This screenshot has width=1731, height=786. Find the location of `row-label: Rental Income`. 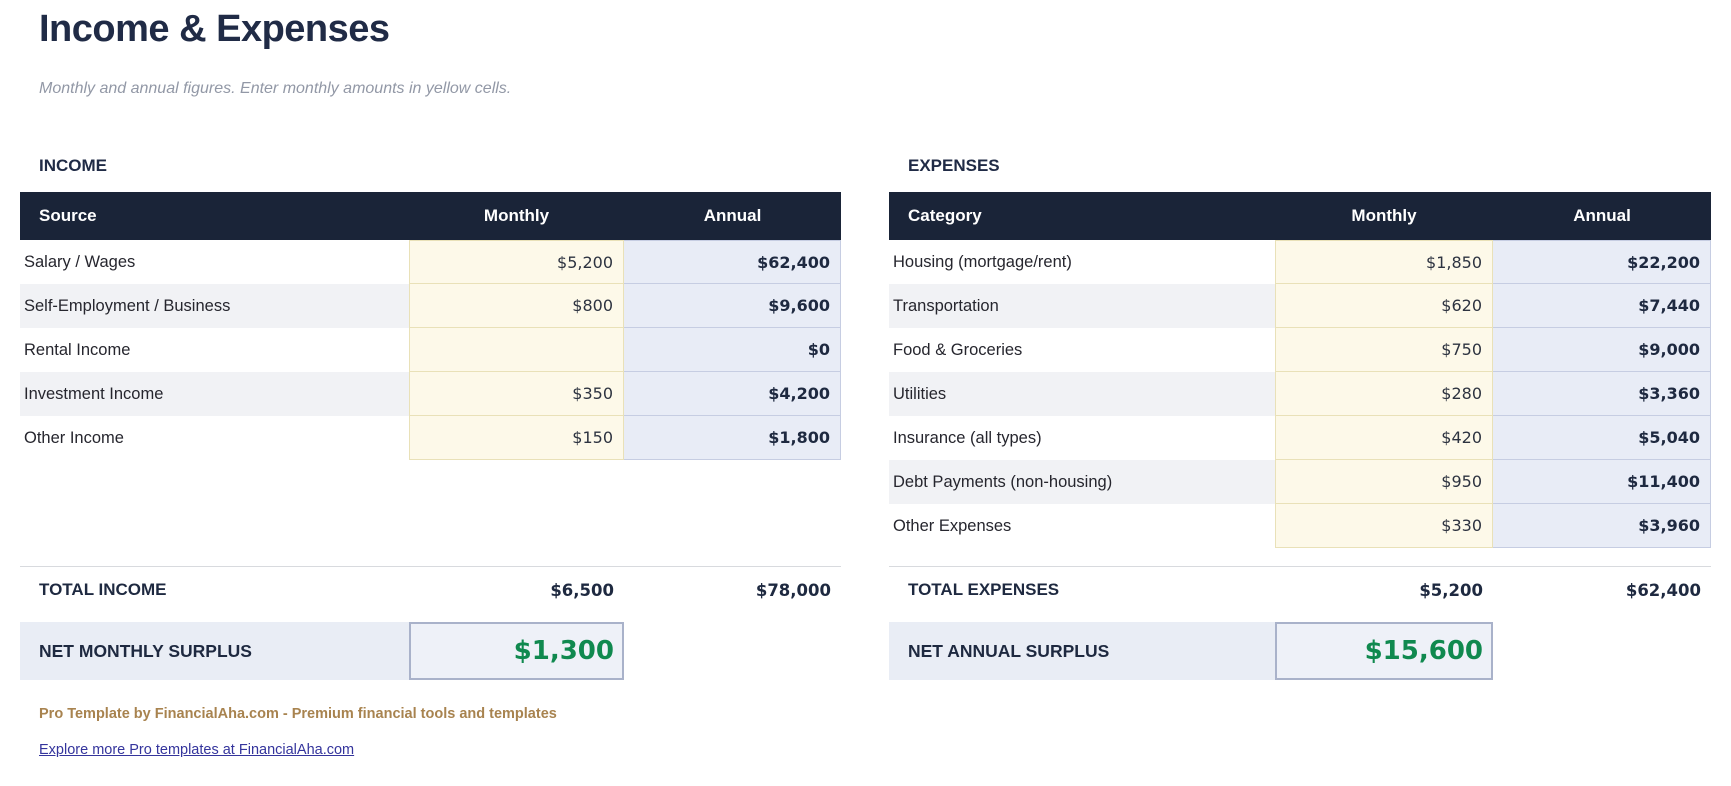

row-label: Rental Income is located at coordinates (77, 349).